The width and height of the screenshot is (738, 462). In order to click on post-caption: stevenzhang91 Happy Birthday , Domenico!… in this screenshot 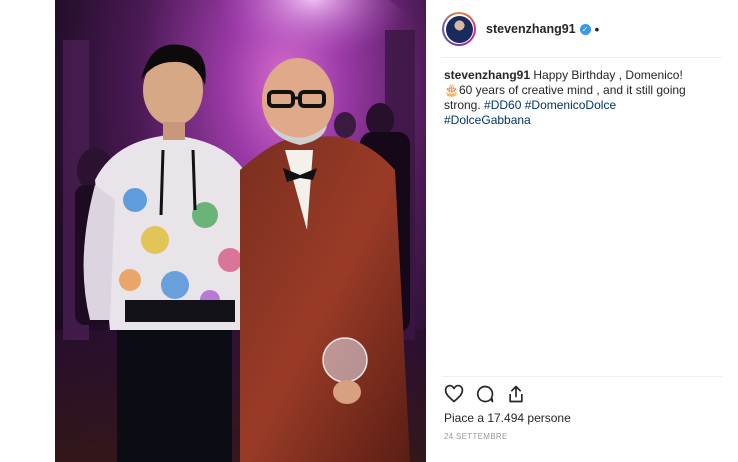, I will do `click(575, 98)`.